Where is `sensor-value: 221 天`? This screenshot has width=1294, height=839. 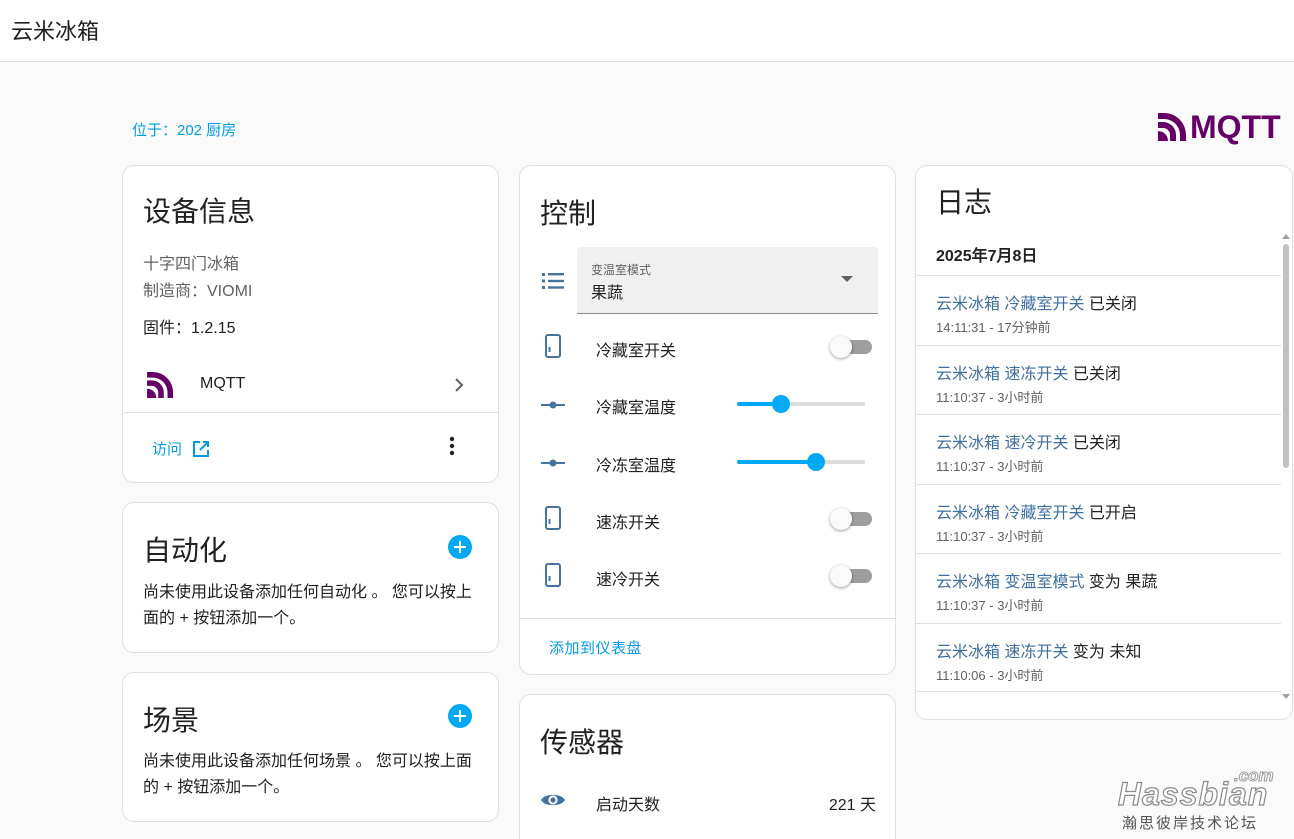 sensor-value: 221 天 is located at coordinates (852, 805).